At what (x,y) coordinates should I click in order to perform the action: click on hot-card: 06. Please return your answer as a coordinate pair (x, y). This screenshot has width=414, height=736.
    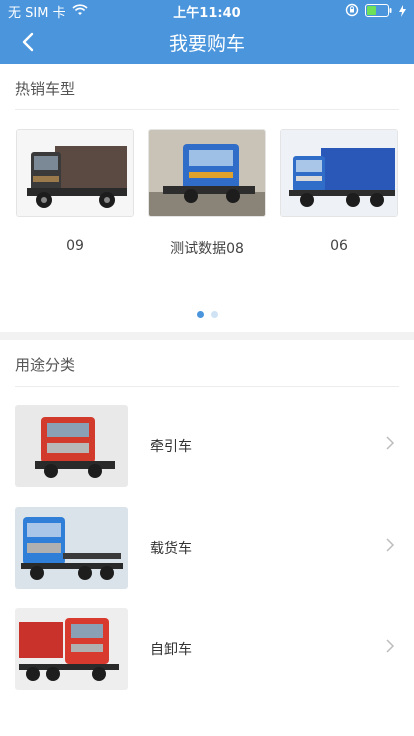
    Looking at the image, I should click on (339, 191).